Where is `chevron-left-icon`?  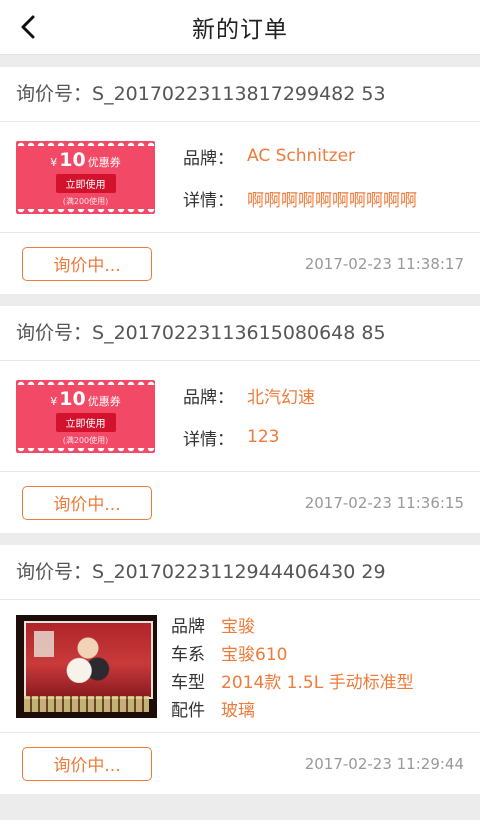 chevron-left-icon is located at coordinates (28, 27).